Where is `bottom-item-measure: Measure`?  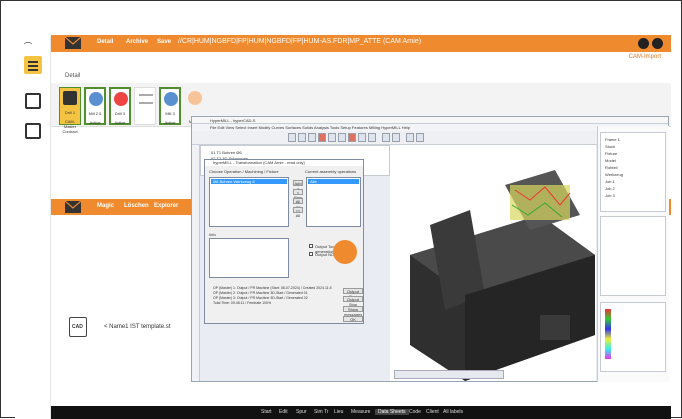
bottom-item-measure: Measure is located at coordinates (360, 412).